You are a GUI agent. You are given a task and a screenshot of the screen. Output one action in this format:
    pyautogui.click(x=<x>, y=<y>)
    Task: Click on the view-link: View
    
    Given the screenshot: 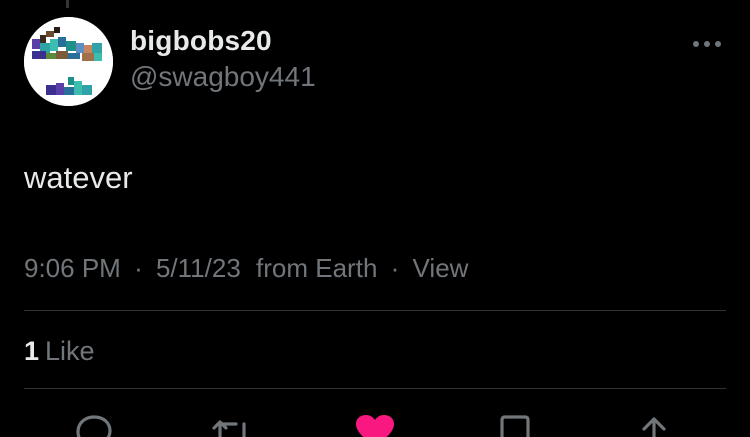 What is the action you would take?
    pyautogui.click(x=441, y=268)
    